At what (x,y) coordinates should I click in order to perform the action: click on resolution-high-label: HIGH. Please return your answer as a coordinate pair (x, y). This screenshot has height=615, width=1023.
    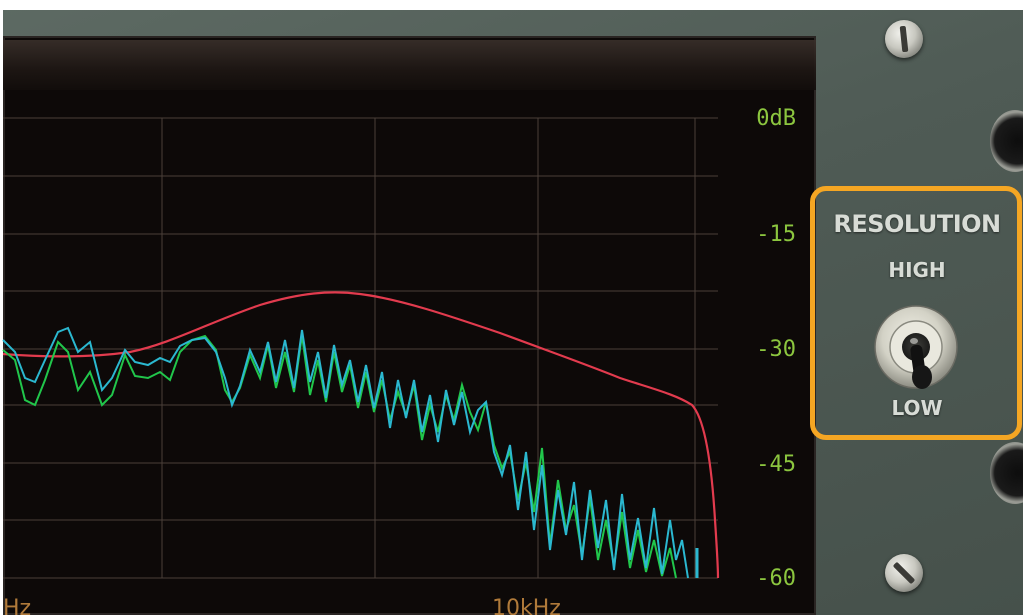
    Looking at the image, I should click on (917, 270).